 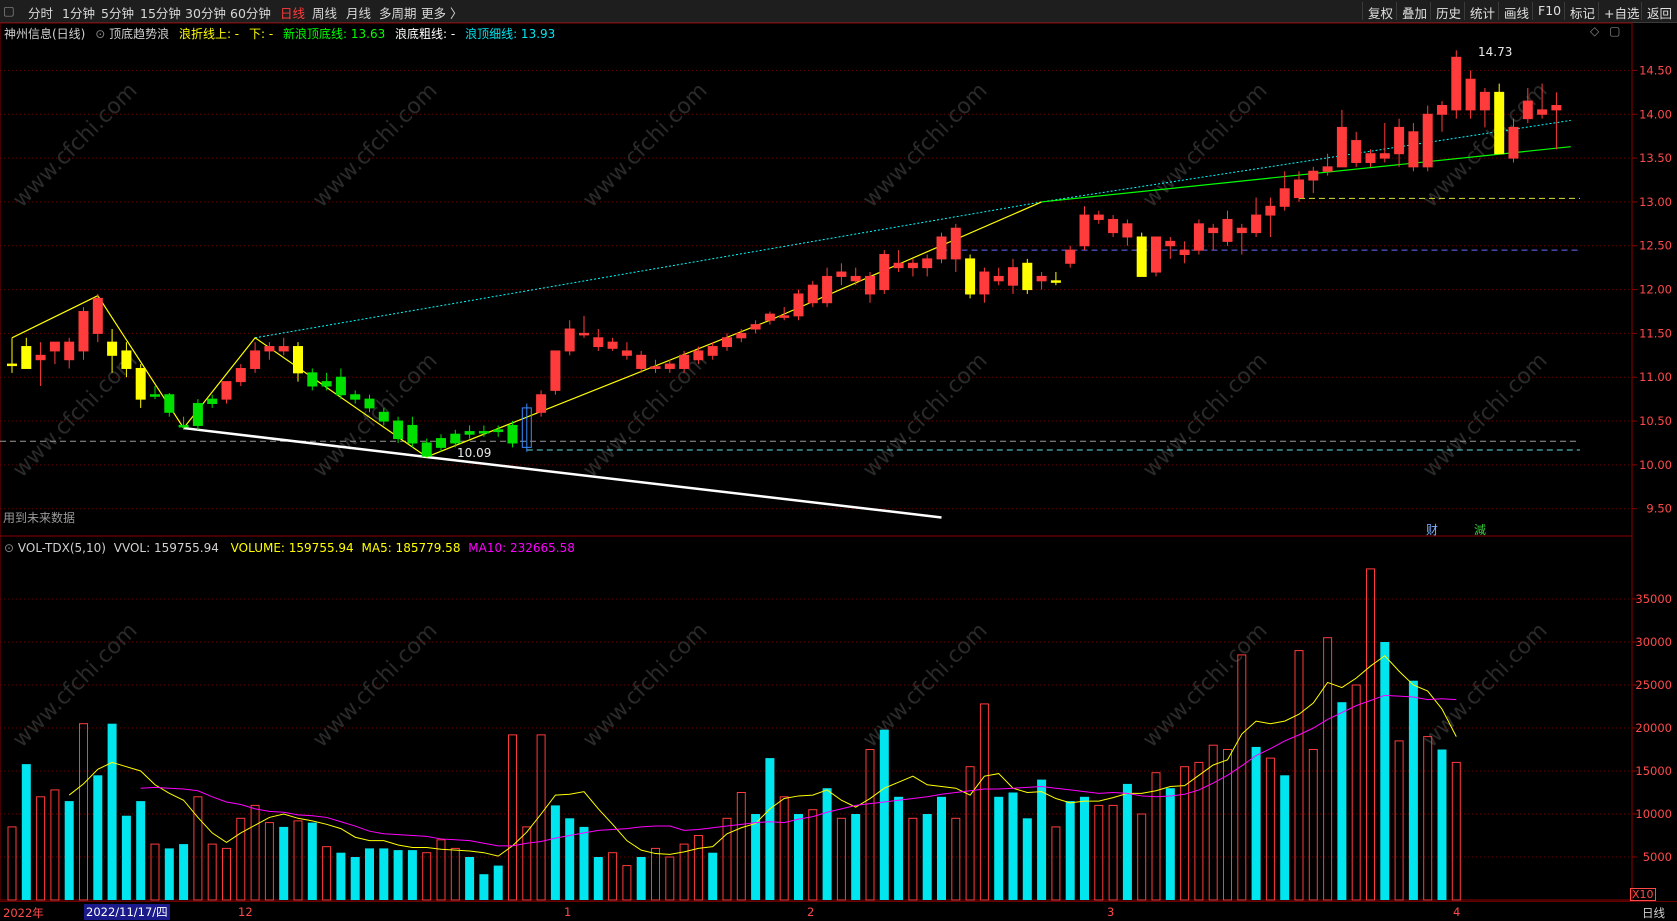 What do you see at coordinates (166, 548) in the screenshot?
I see `vvol-label: VVOL: 159755.94` at bounding box center [166, 548].